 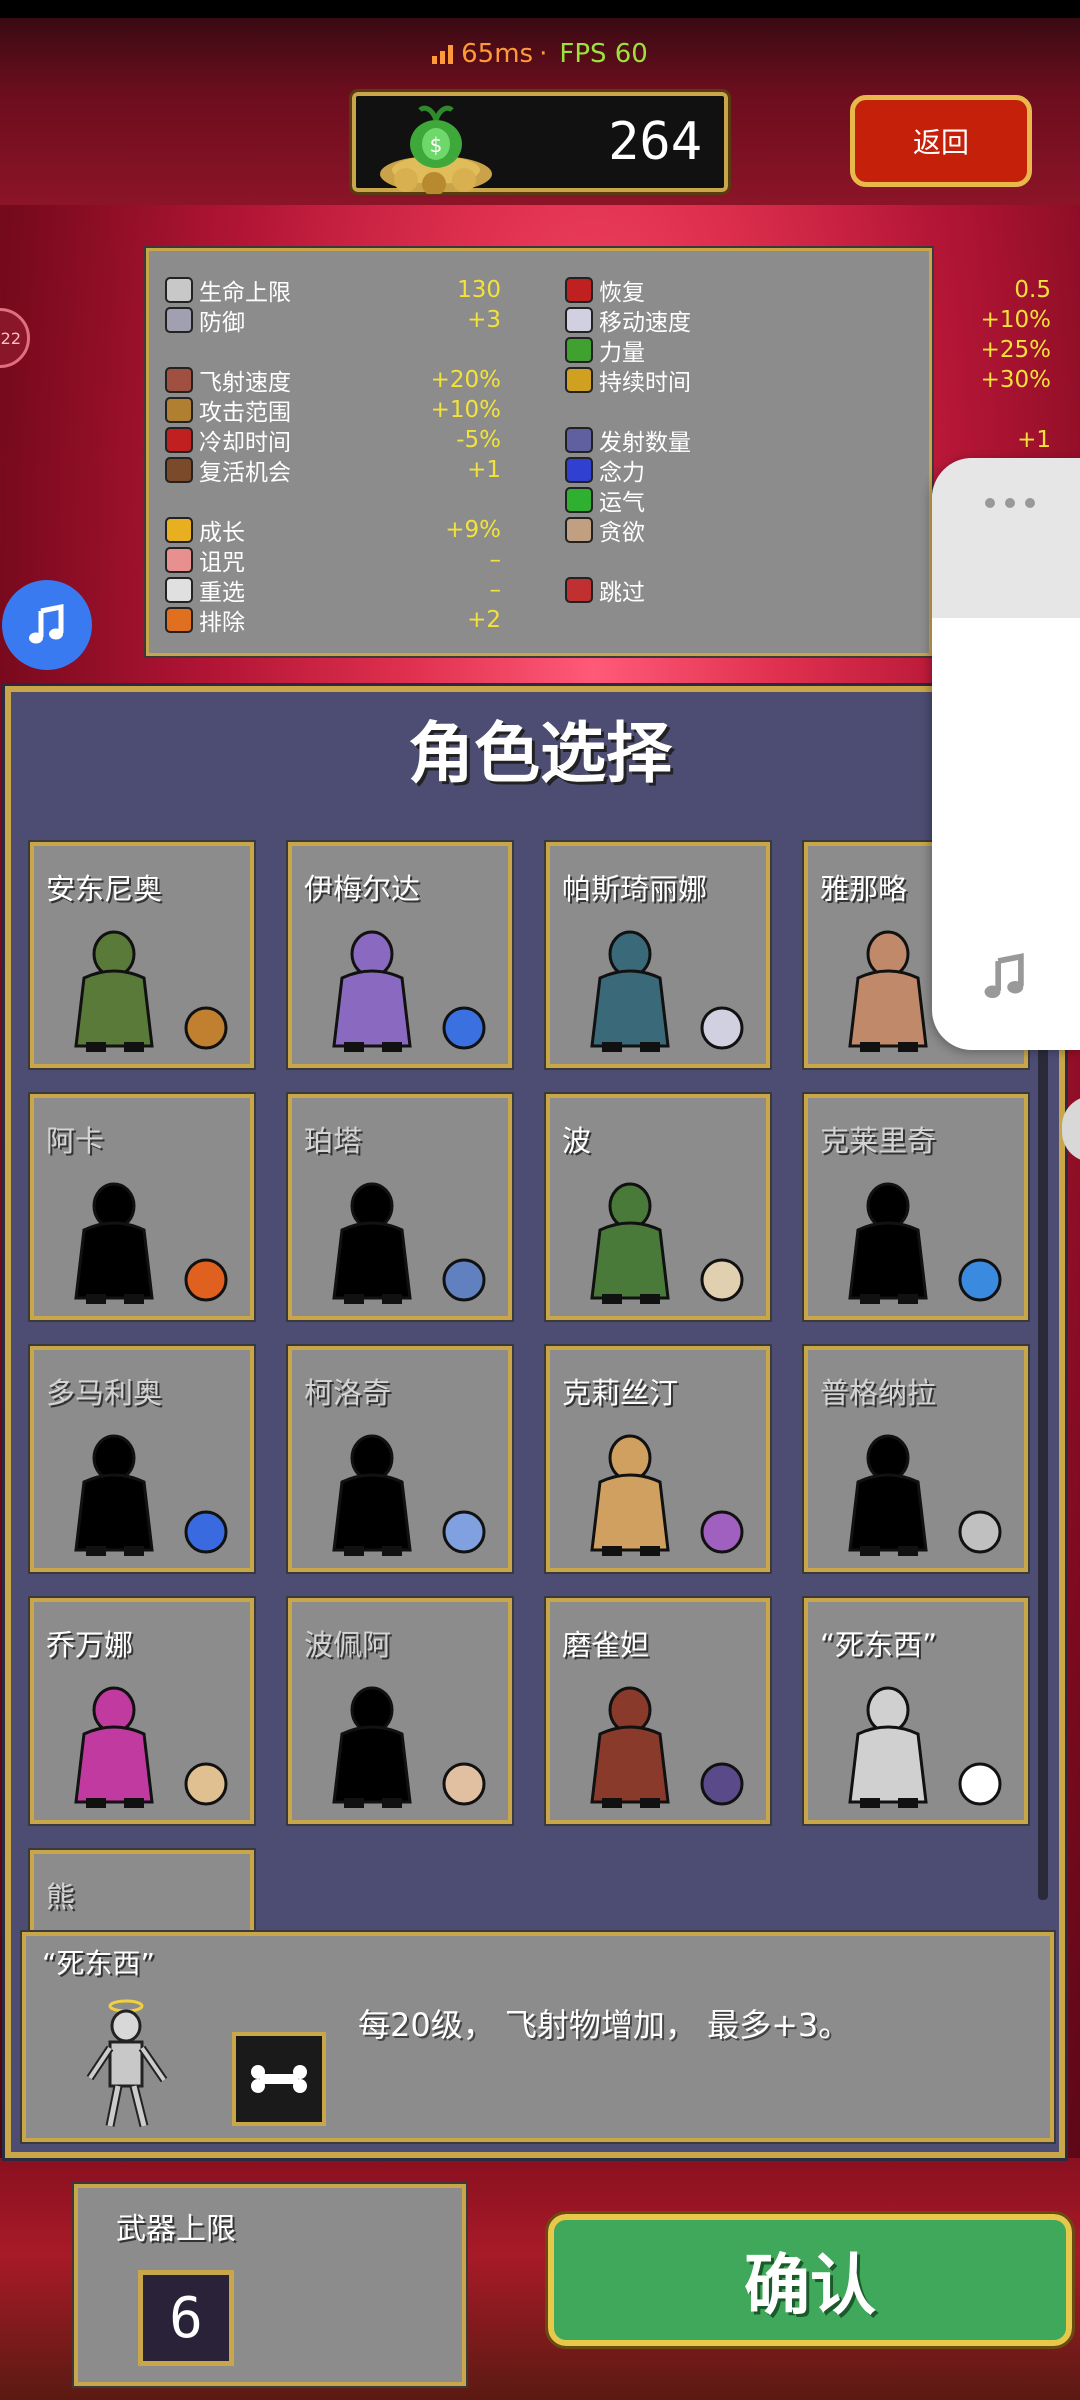 I want to click on grid-scrollbar, so click(x=1043, y=1450).